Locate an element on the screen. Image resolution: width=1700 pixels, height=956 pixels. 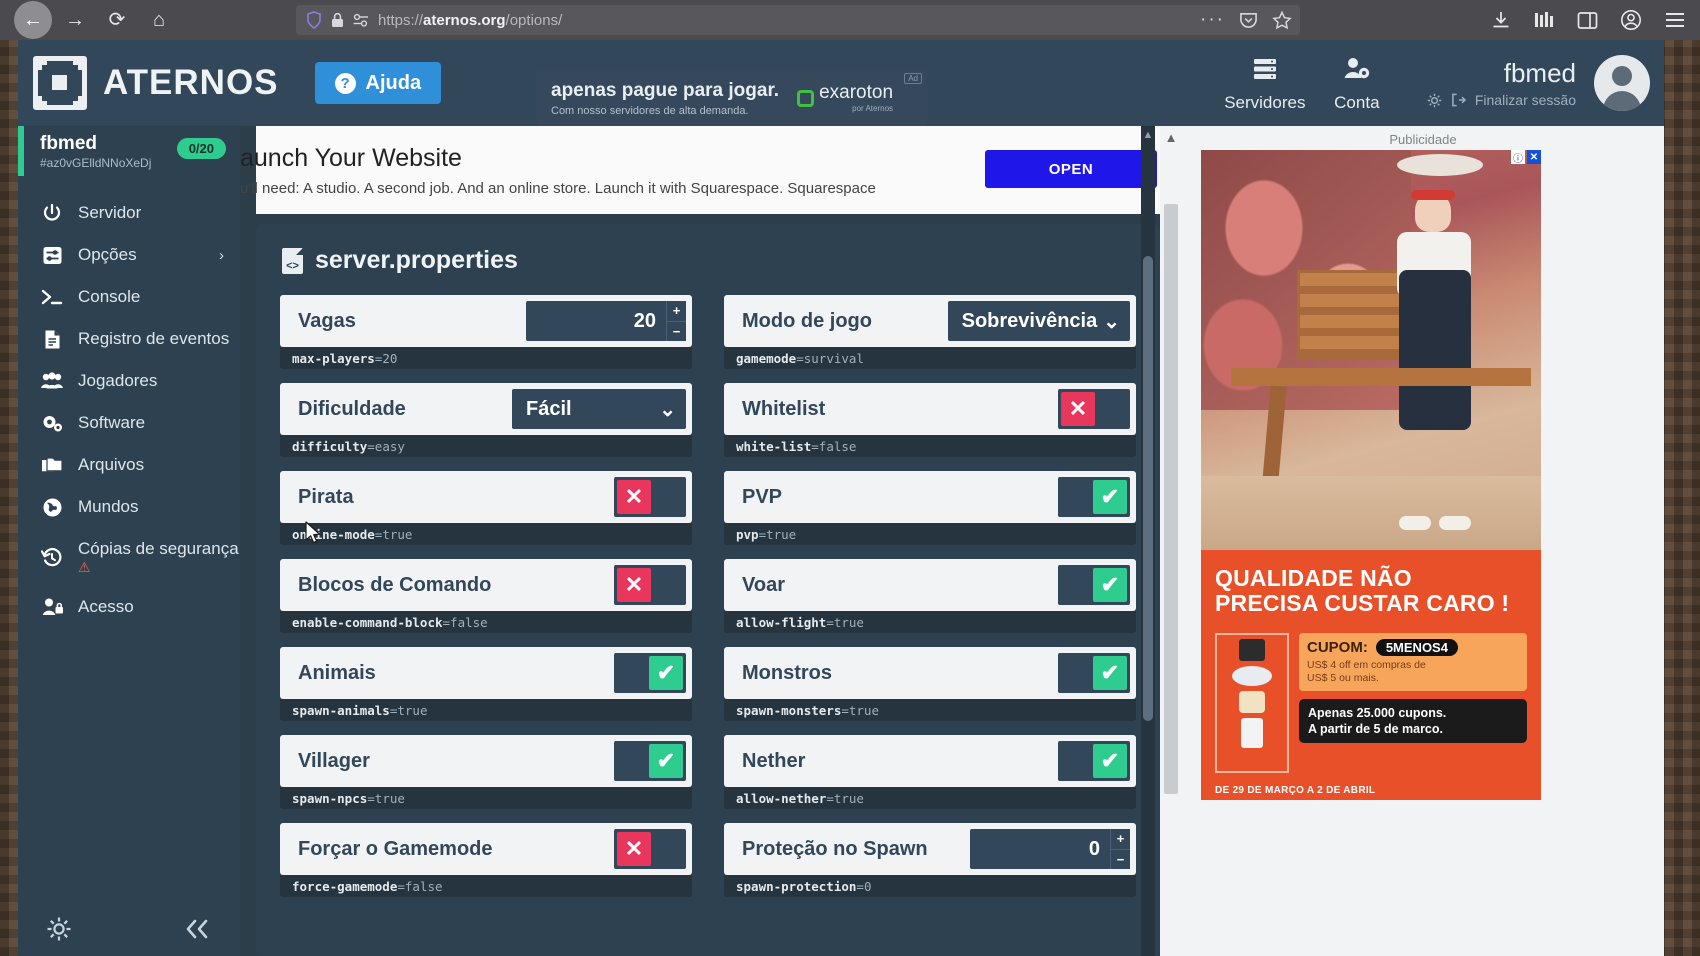
ad-info-icon: ⓘ is located at coordinates (1518, 157).